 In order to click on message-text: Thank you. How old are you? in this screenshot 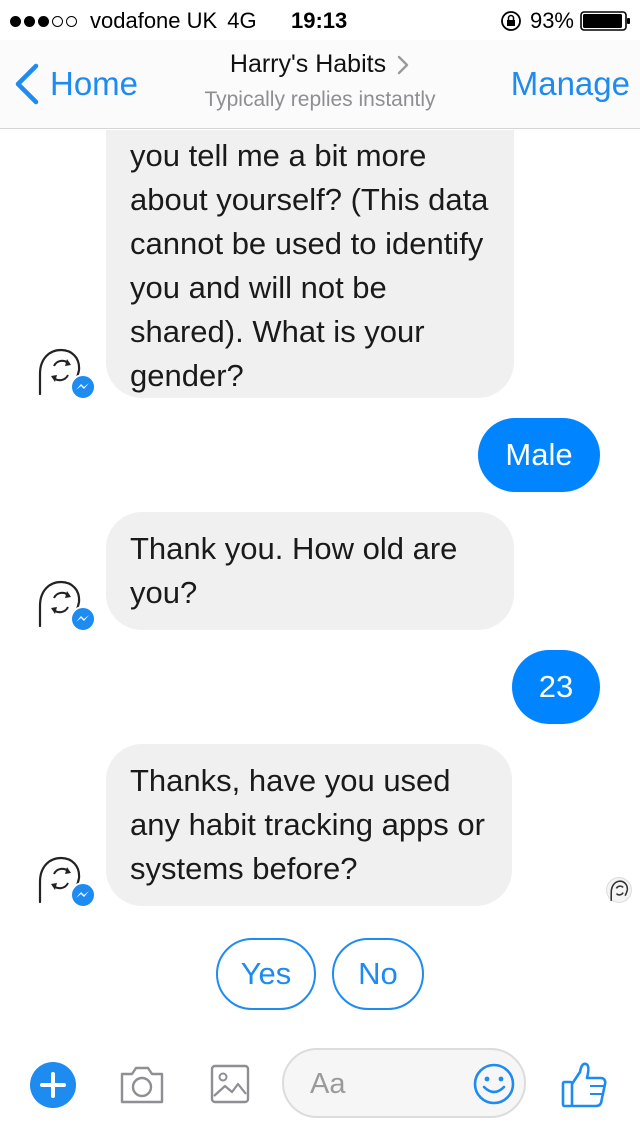, I will do `click(294, 570)`.